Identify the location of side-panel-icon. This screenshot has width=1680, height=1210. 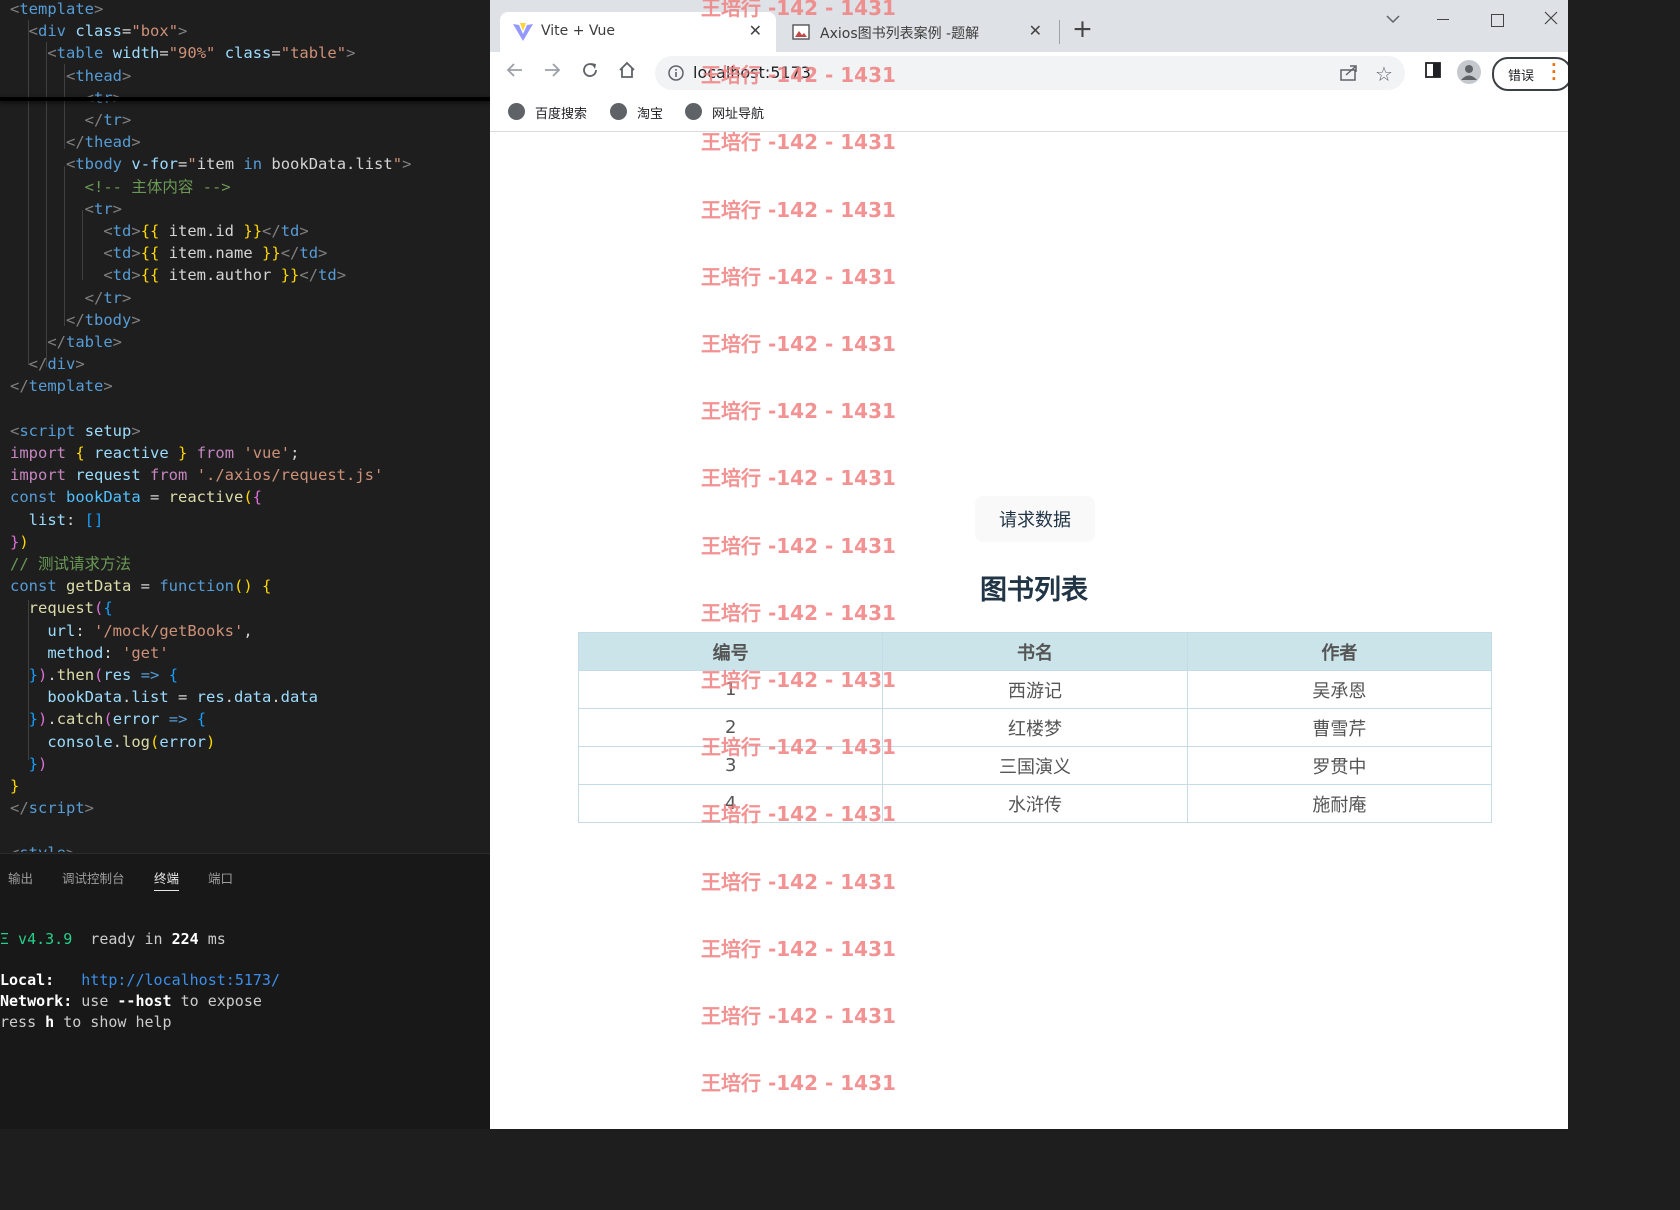
(1433, 73).